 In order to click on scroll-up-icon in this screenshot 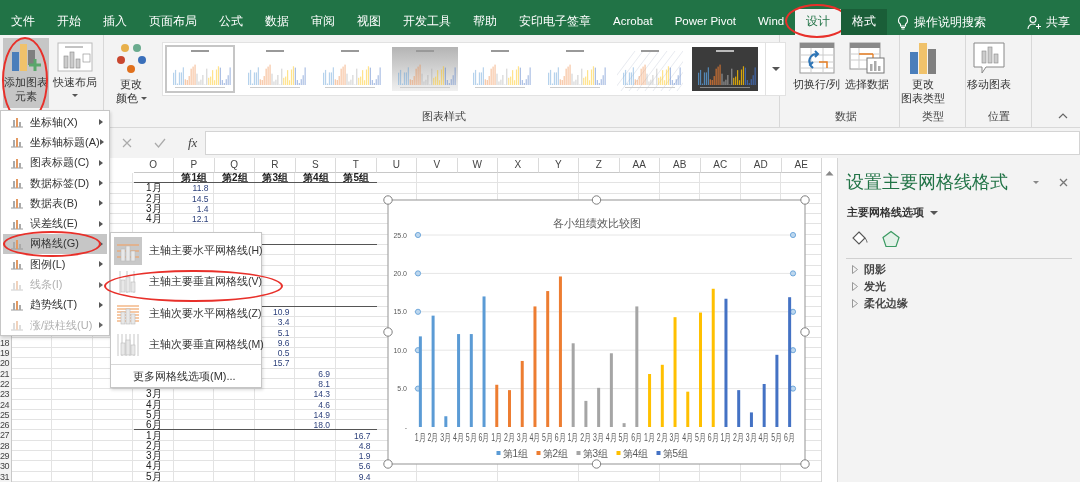, I will do `click(829, 173)`.